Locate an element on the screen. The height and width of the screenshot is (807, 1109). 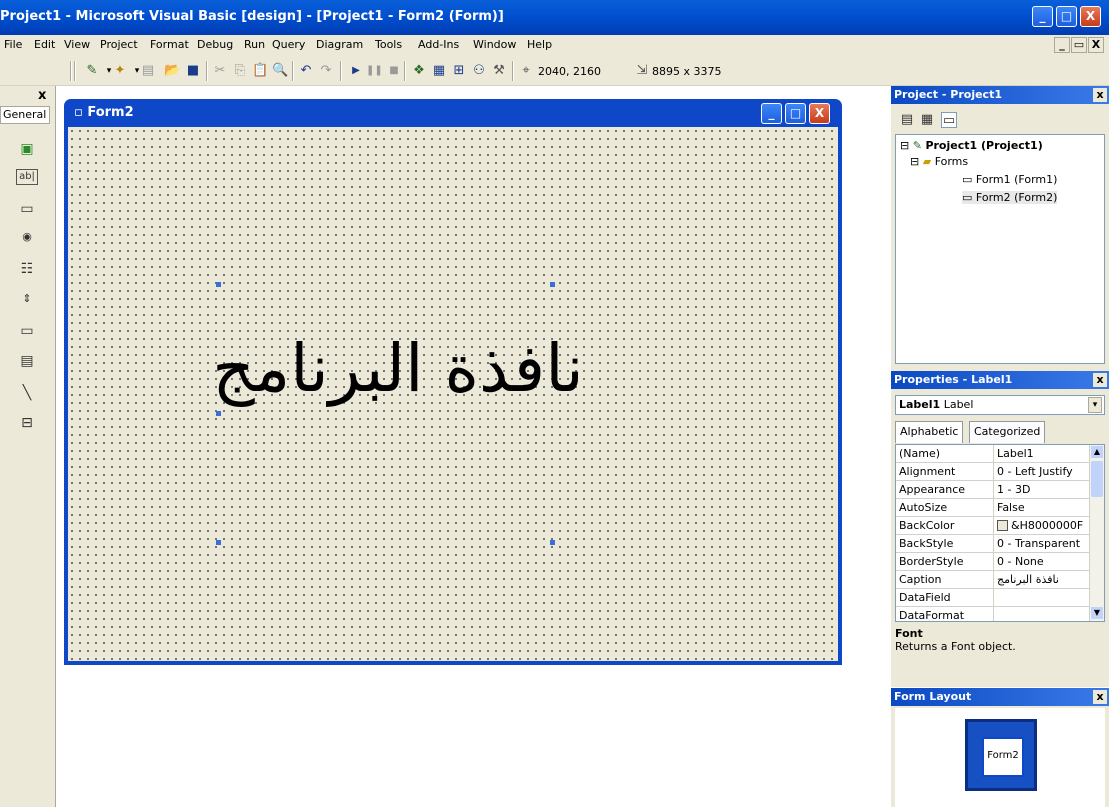
property-value: 0 - None is located at coordinates (1043, 561).